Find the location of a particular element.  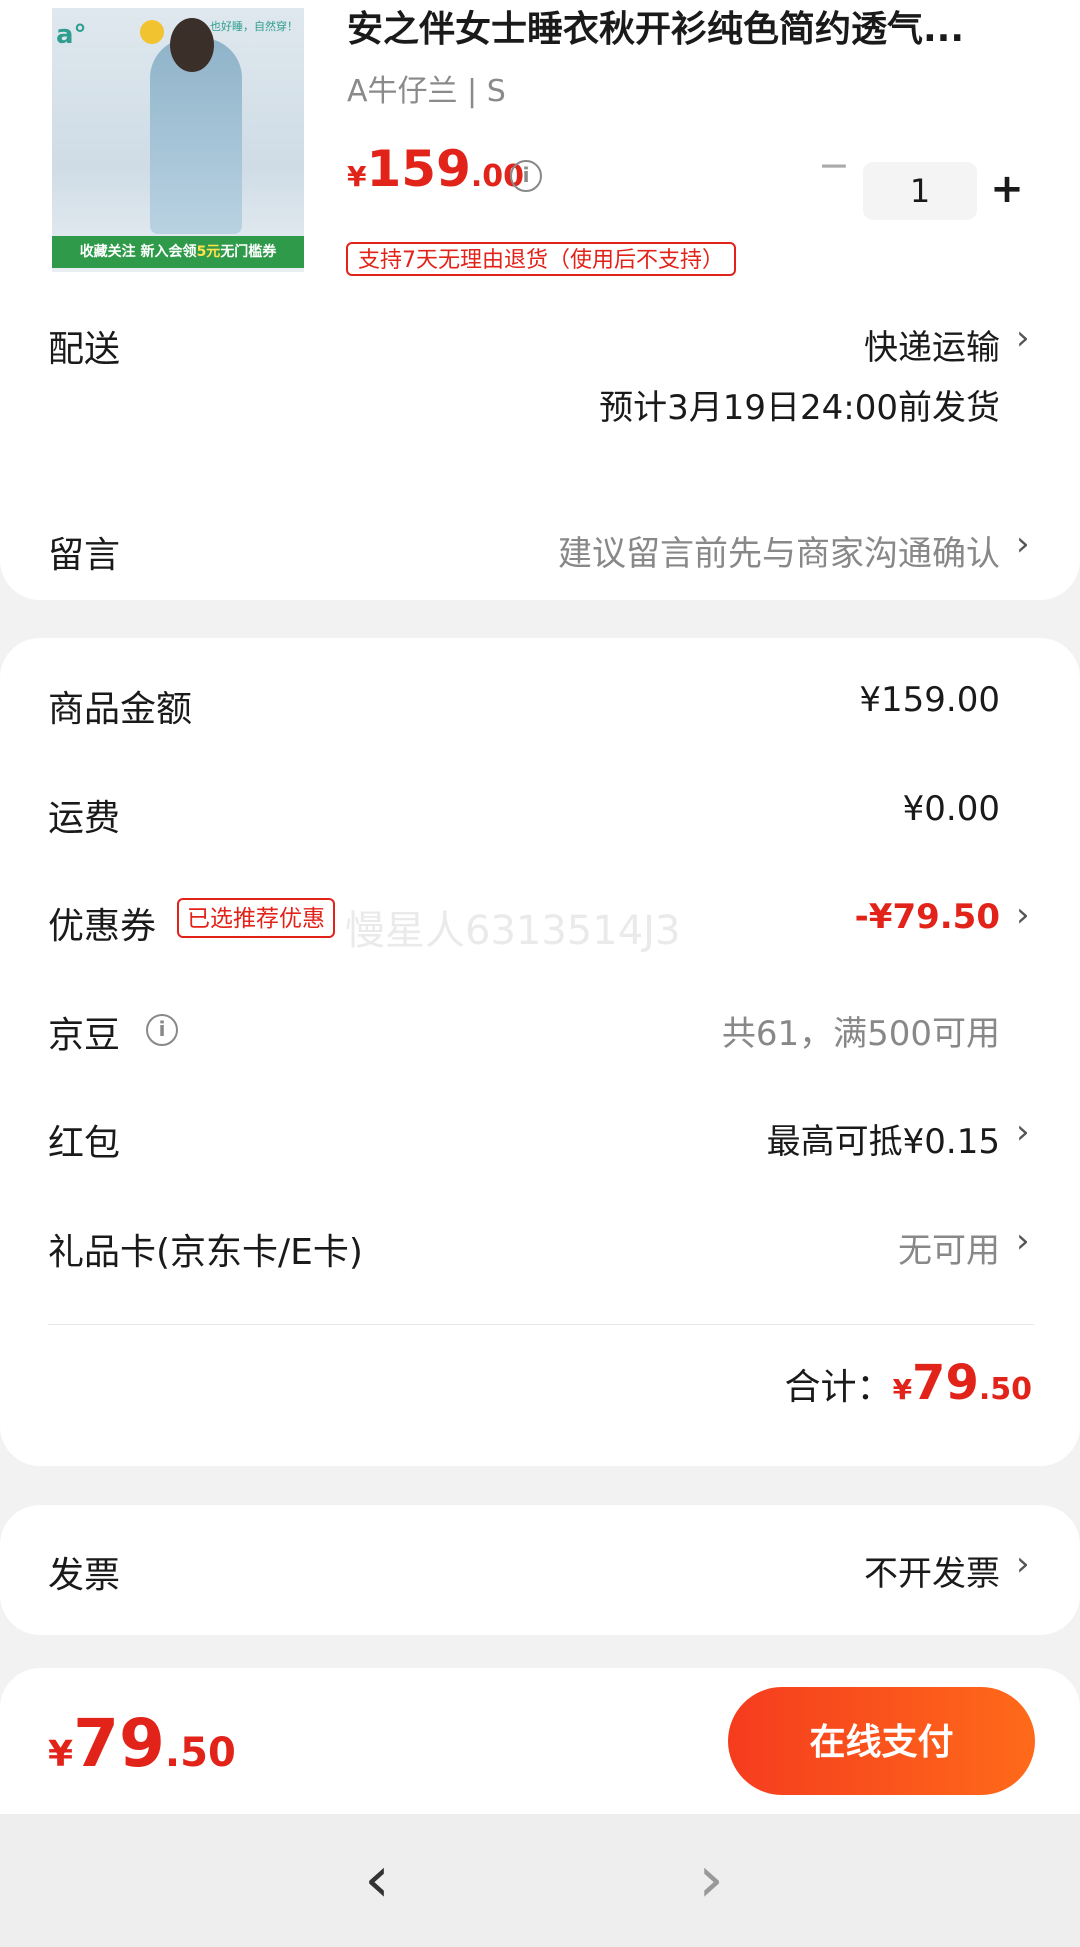

invoice-chevron-icon: › is located at coordinates (1023, 1564).